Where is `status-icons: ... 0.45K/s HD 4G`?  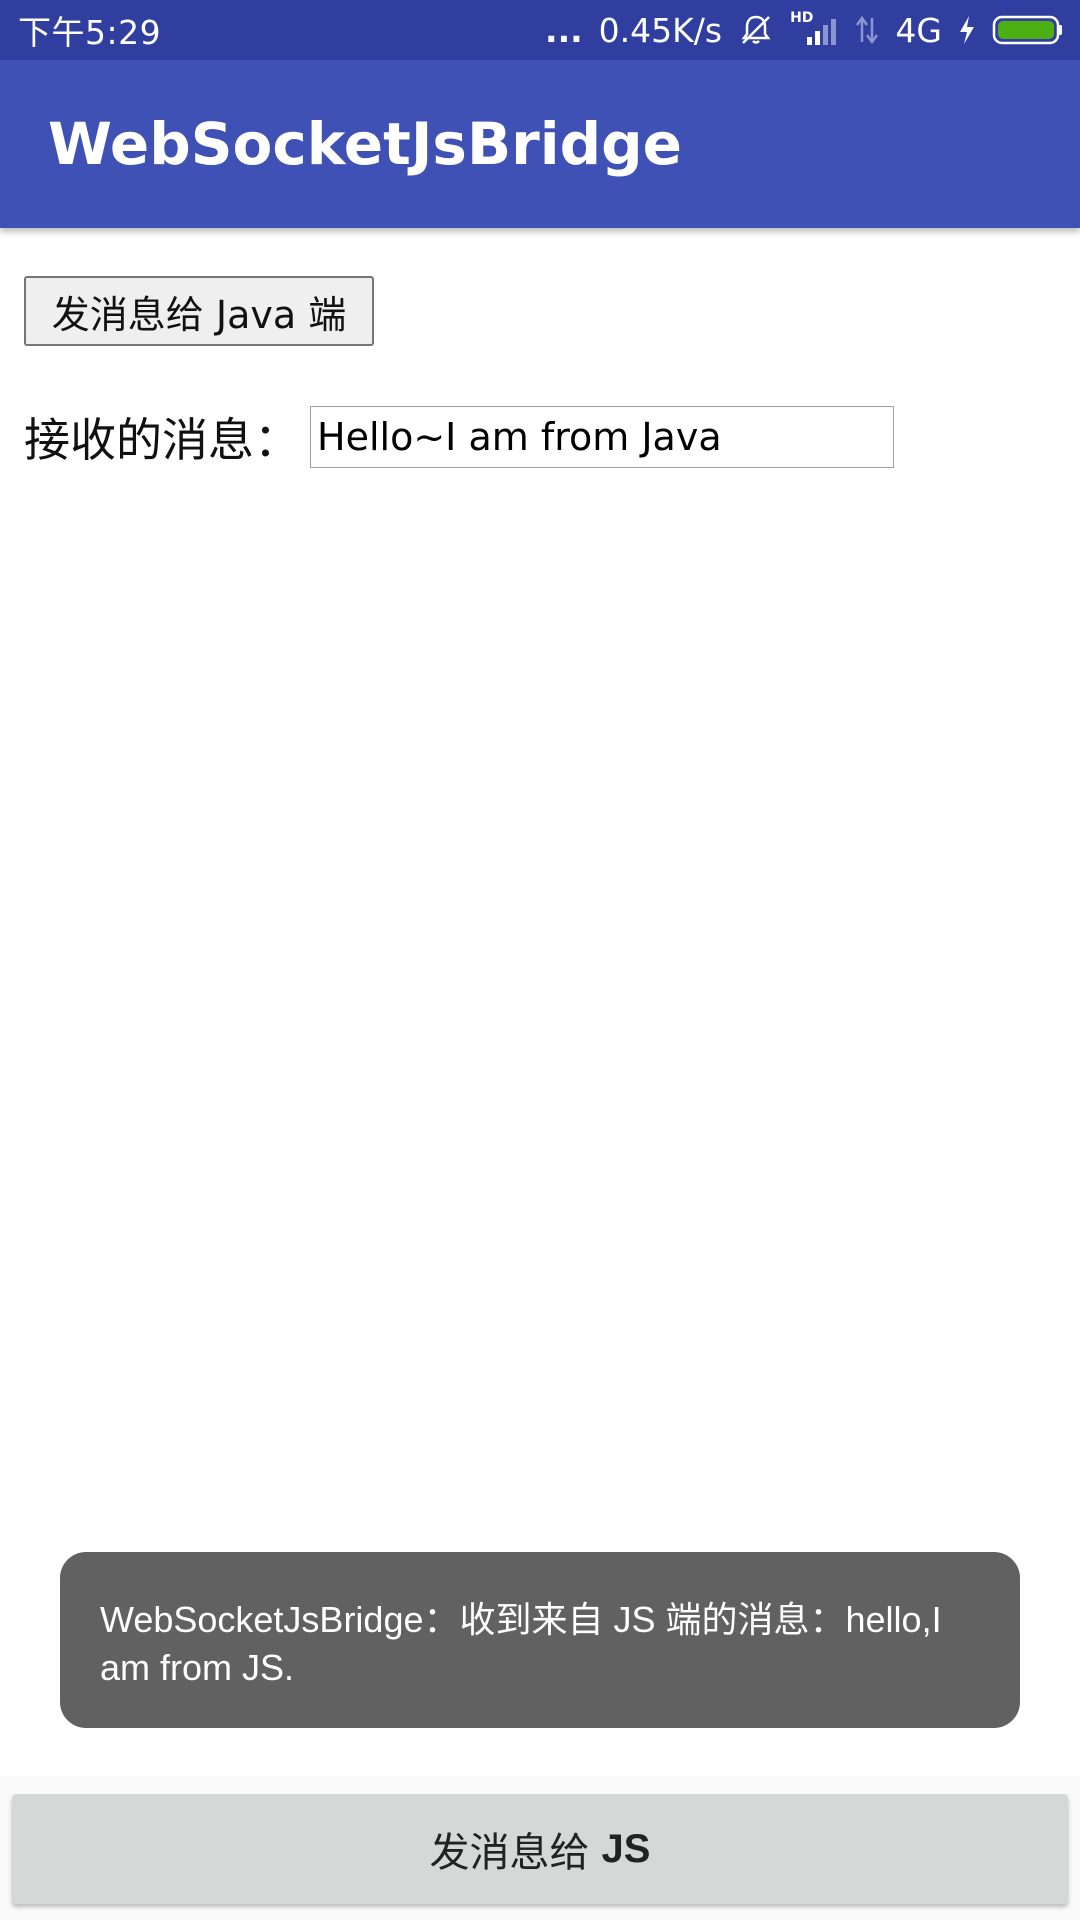
status-icons: ... 0.45K/s HD 4G is located at coordinates (804, 30).